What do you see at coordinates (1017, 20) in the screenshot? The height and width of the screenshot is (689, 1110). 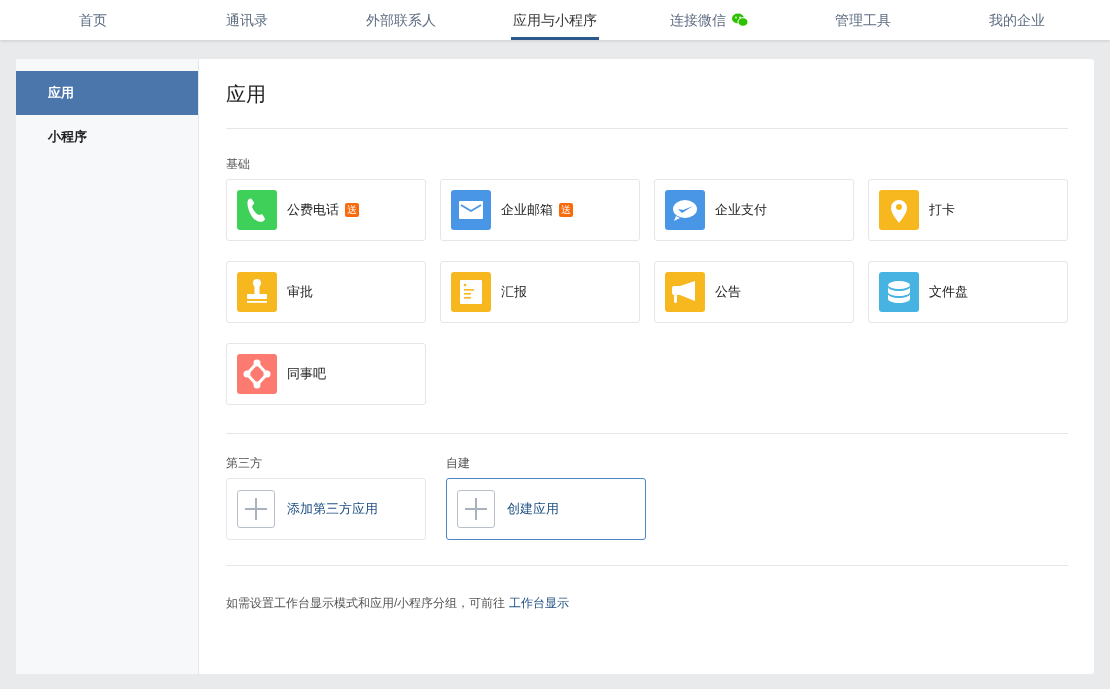 I see `nav-tab: 我的企业` at bounding box center [1017, 20].